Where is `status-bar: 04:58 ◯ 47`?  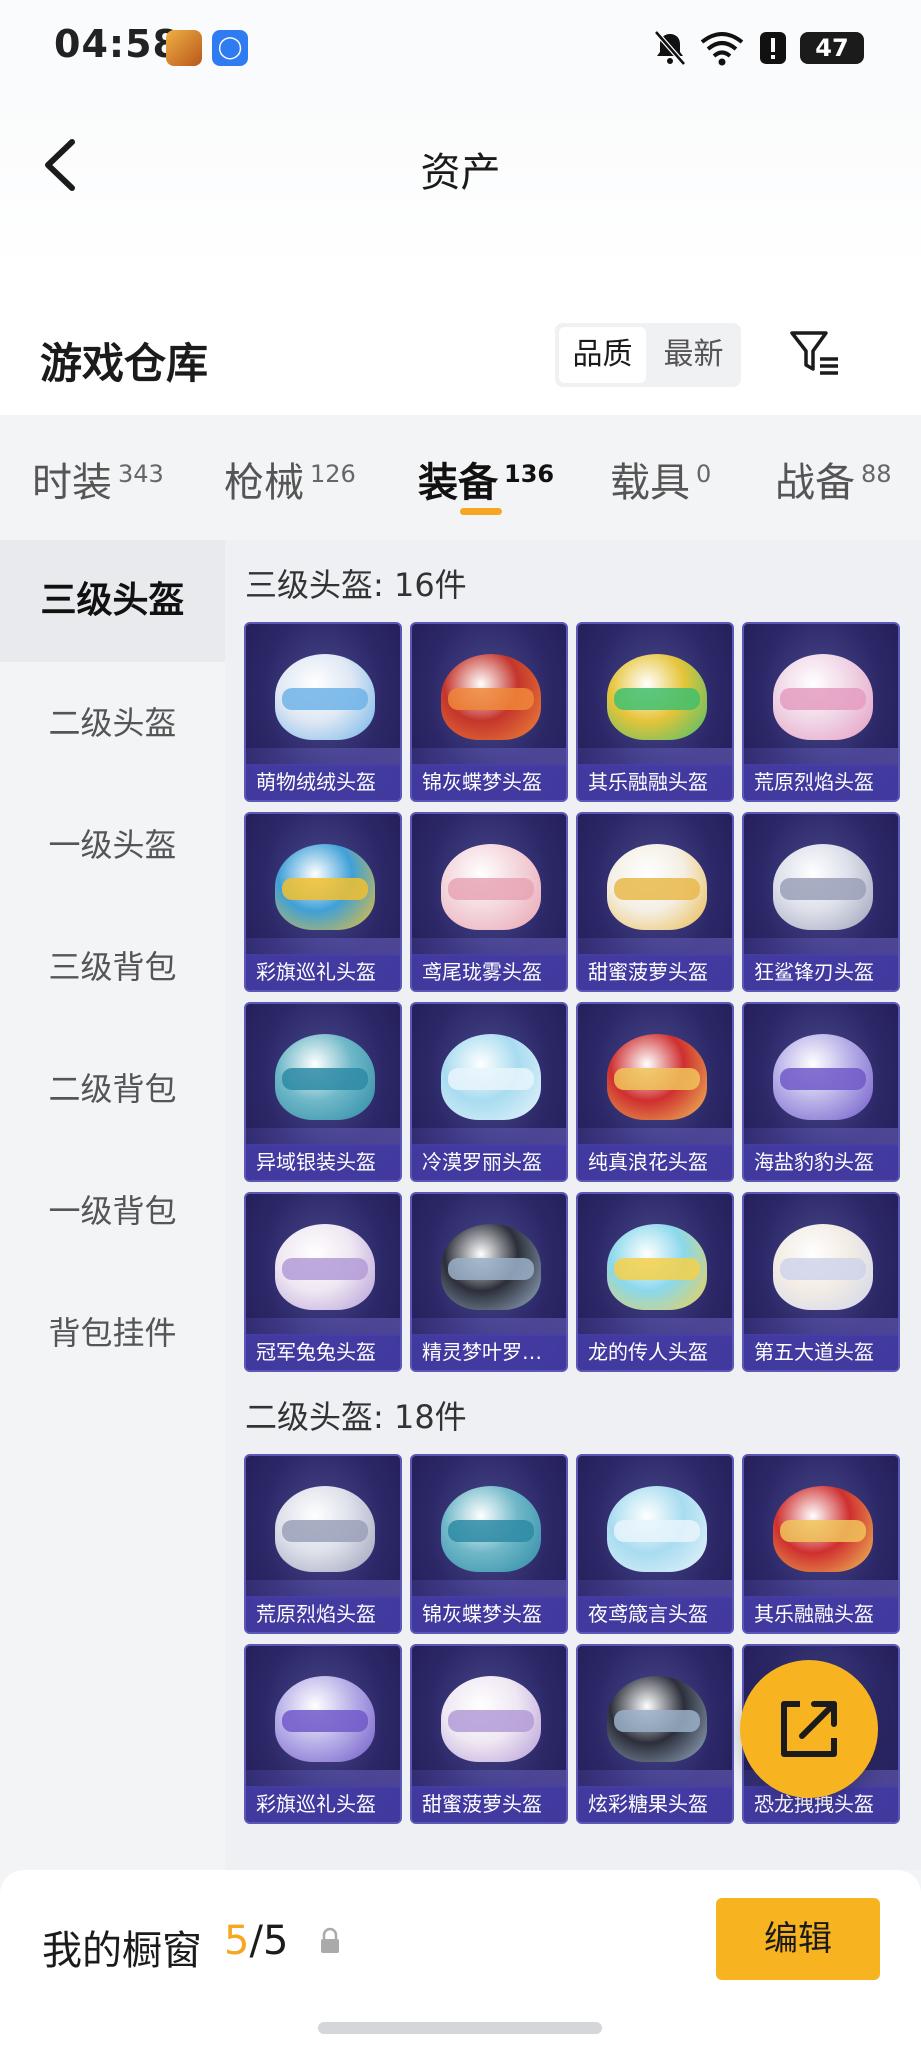 status-bar: 04:58 ◯ 47 is located at coordinates (460, 50).